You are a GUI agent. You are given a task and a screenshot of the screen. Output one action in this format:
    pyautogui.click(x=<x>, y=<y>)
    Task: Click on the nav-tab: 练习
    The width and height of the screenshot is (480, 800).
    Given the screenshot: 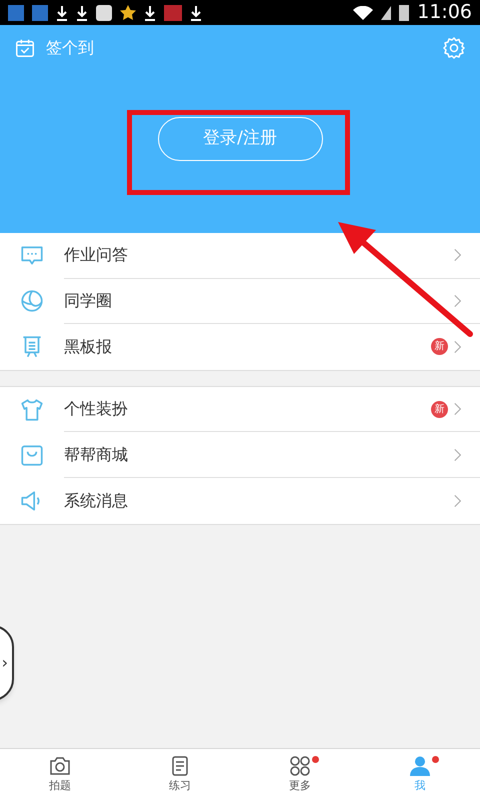 What is the action you would take?
    pyautogui.click(x=180, y=774)
    